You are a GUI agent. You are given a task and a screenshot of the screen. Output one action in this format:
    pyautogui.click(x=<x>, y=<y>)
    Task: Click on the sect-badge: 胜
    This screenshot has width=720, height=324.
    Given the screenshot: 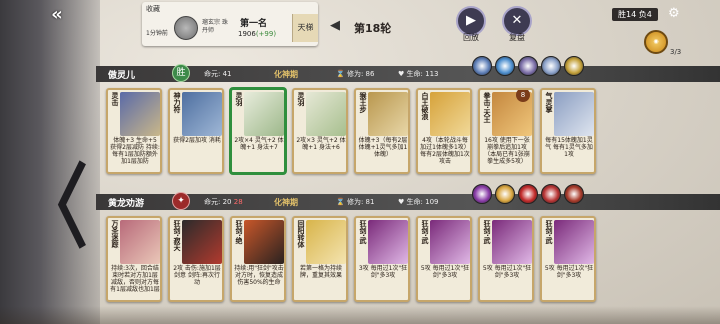 What is the action you would take?
    pyautogui.click(x=181, y=73)
    